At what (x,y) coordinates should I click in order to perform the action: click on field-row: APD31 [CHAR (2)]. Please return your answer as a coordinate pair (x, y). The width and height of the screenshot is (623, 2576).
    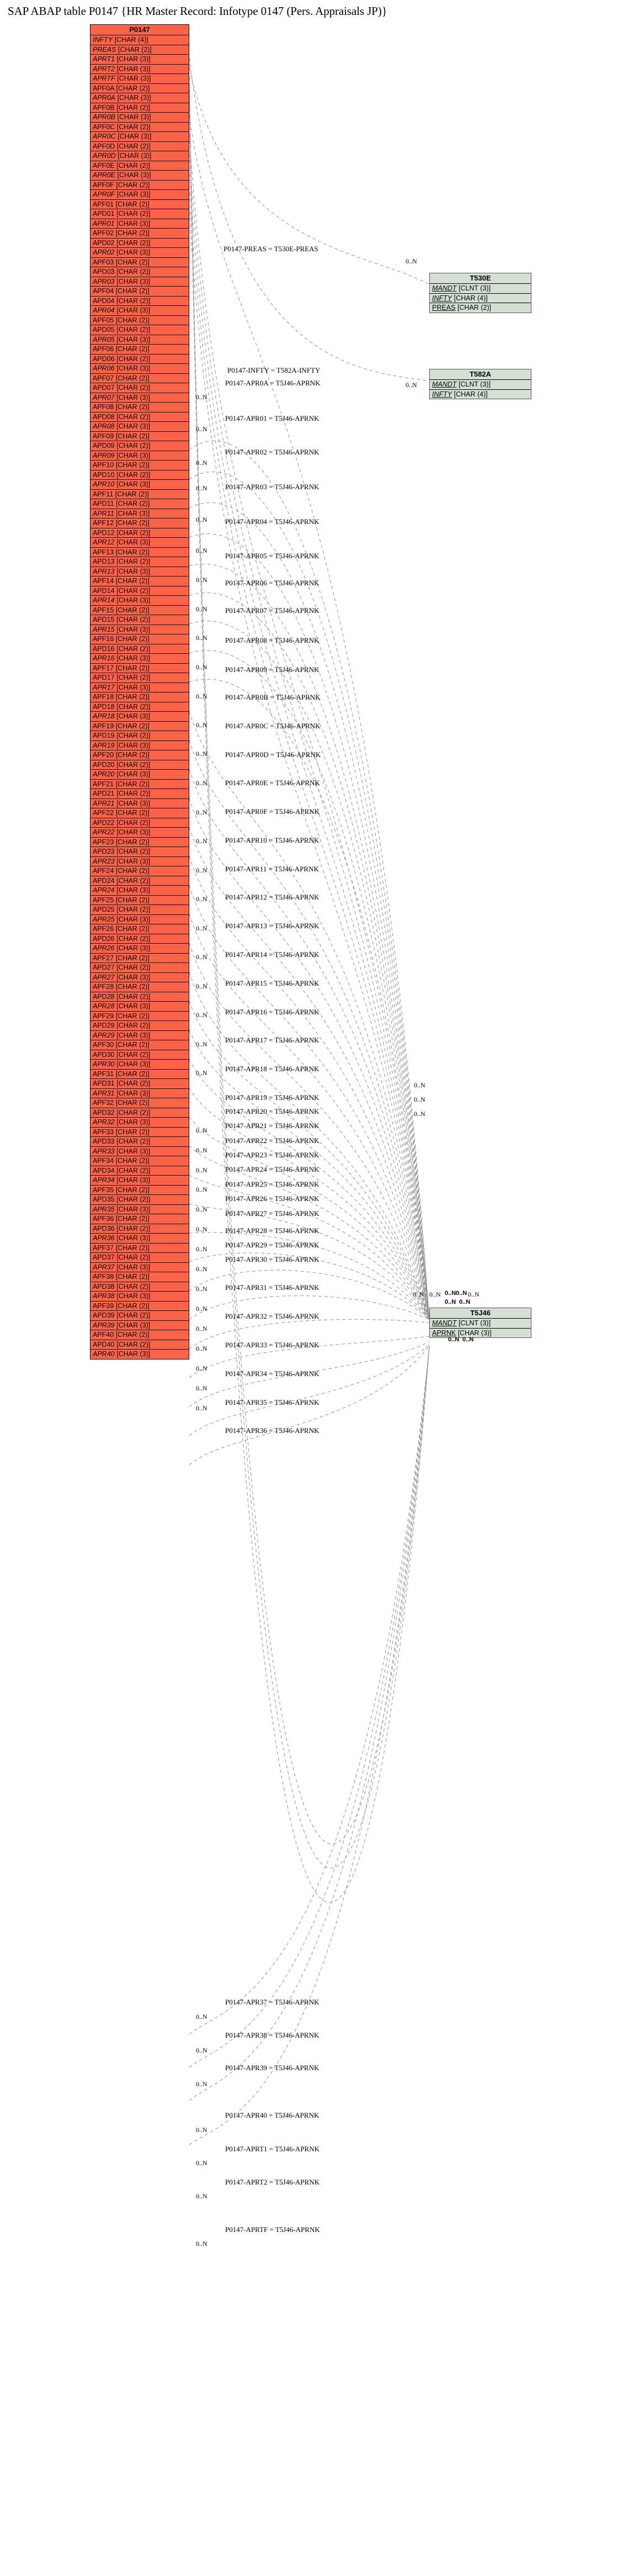
    Looking at the image, I should click on (139, 1084).